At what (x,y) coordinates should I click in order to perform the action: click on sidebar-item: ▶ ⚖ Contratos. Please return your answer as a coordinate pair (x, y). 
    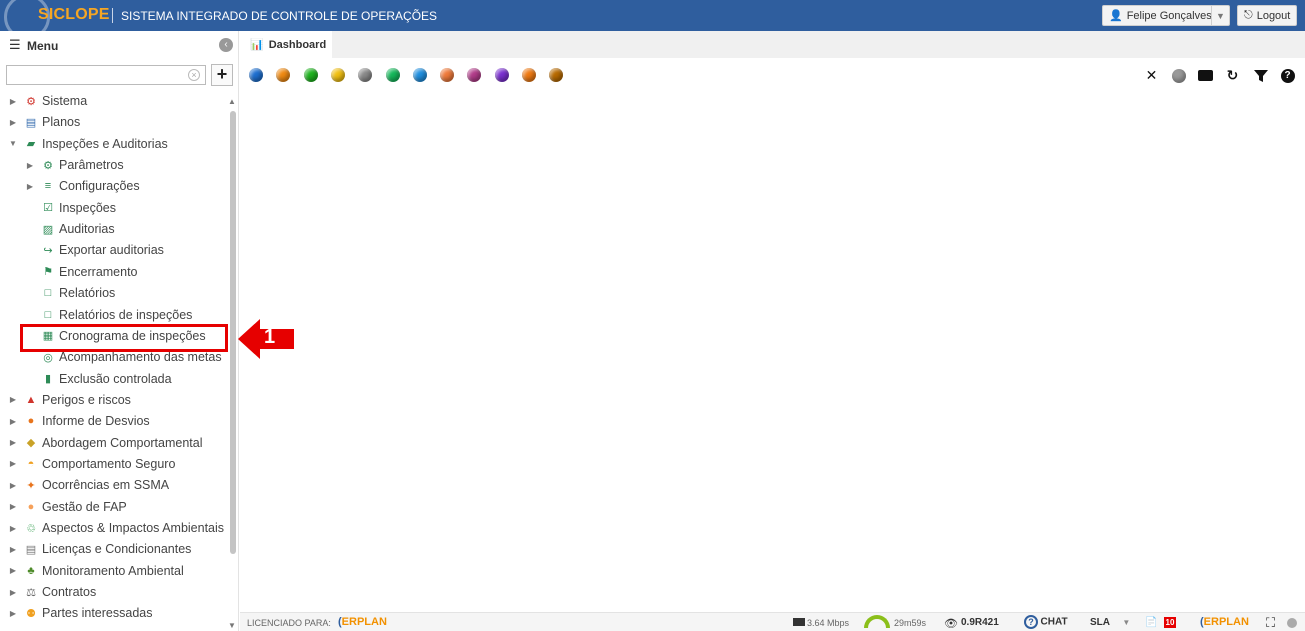
    Looking at the image, I should click on (52, 592).